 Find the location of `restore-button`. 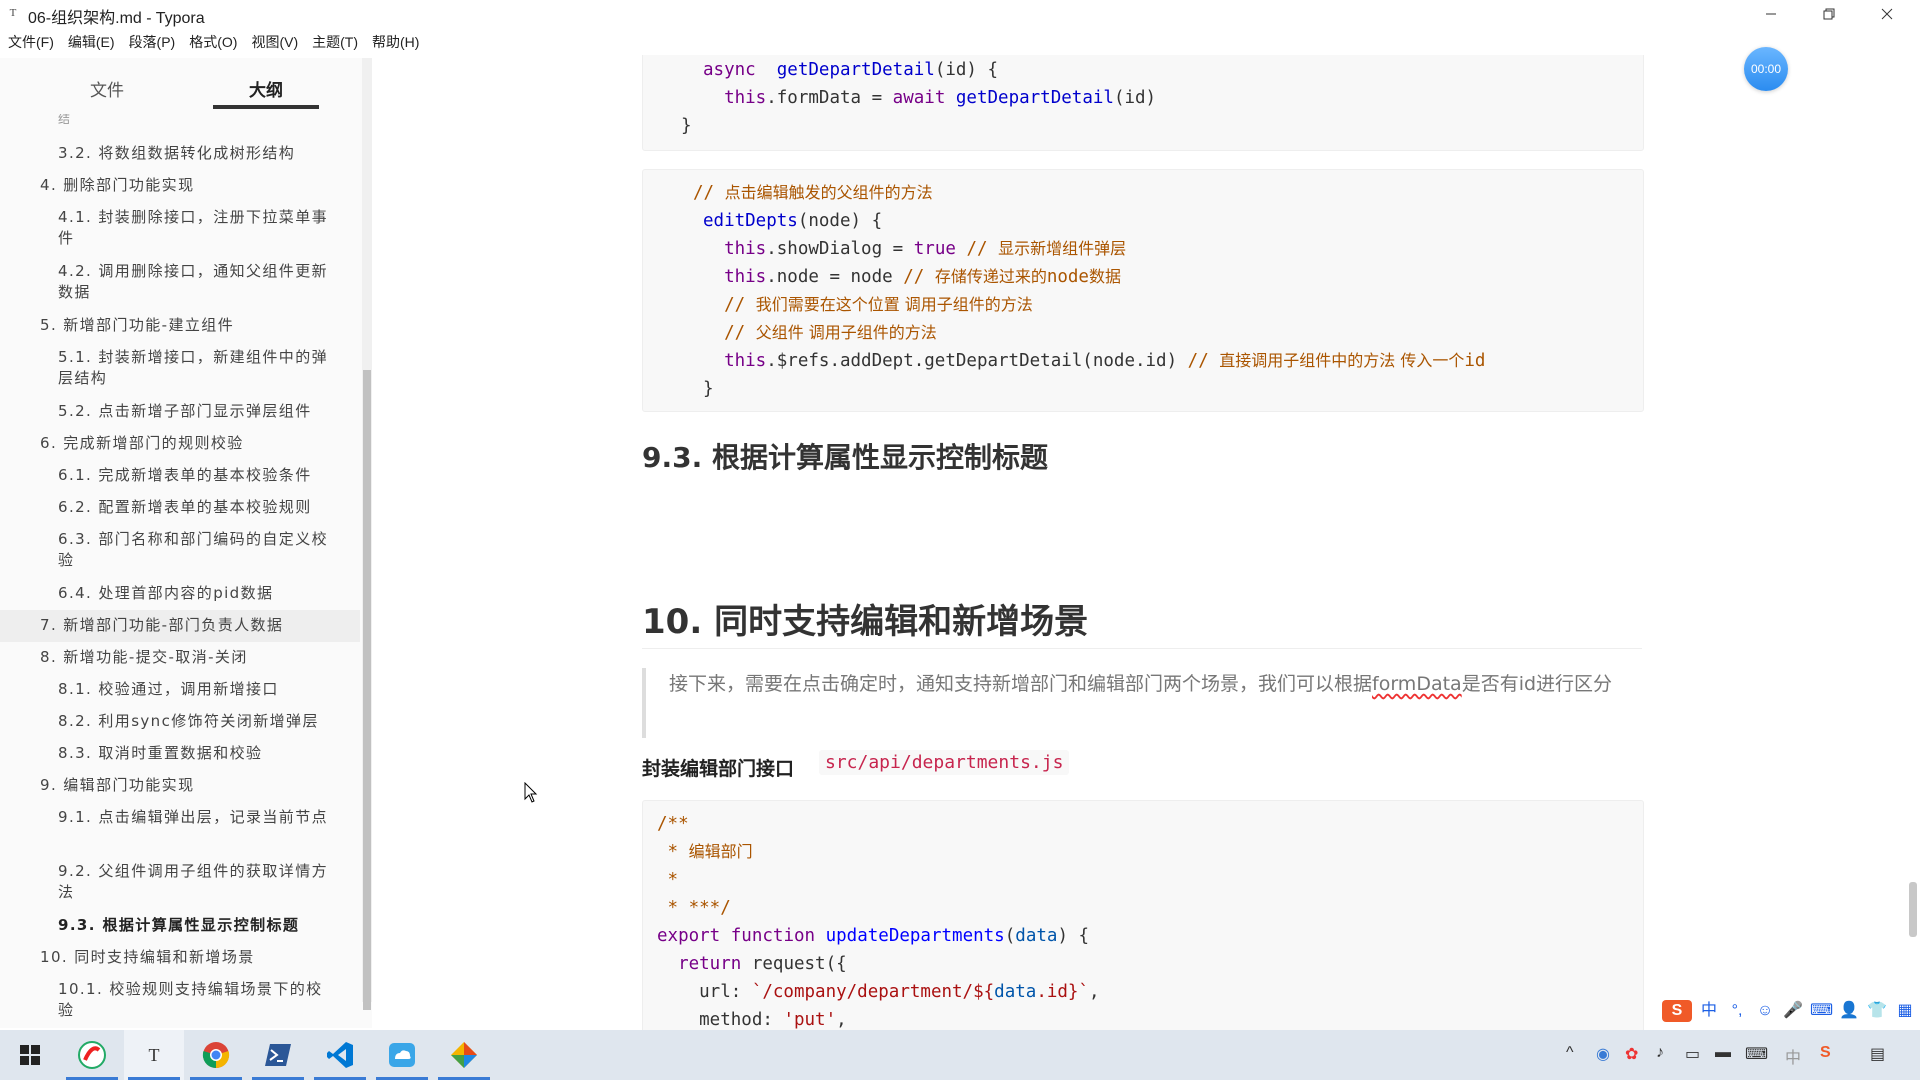

restore-button is located at coordinates (1829, 14).